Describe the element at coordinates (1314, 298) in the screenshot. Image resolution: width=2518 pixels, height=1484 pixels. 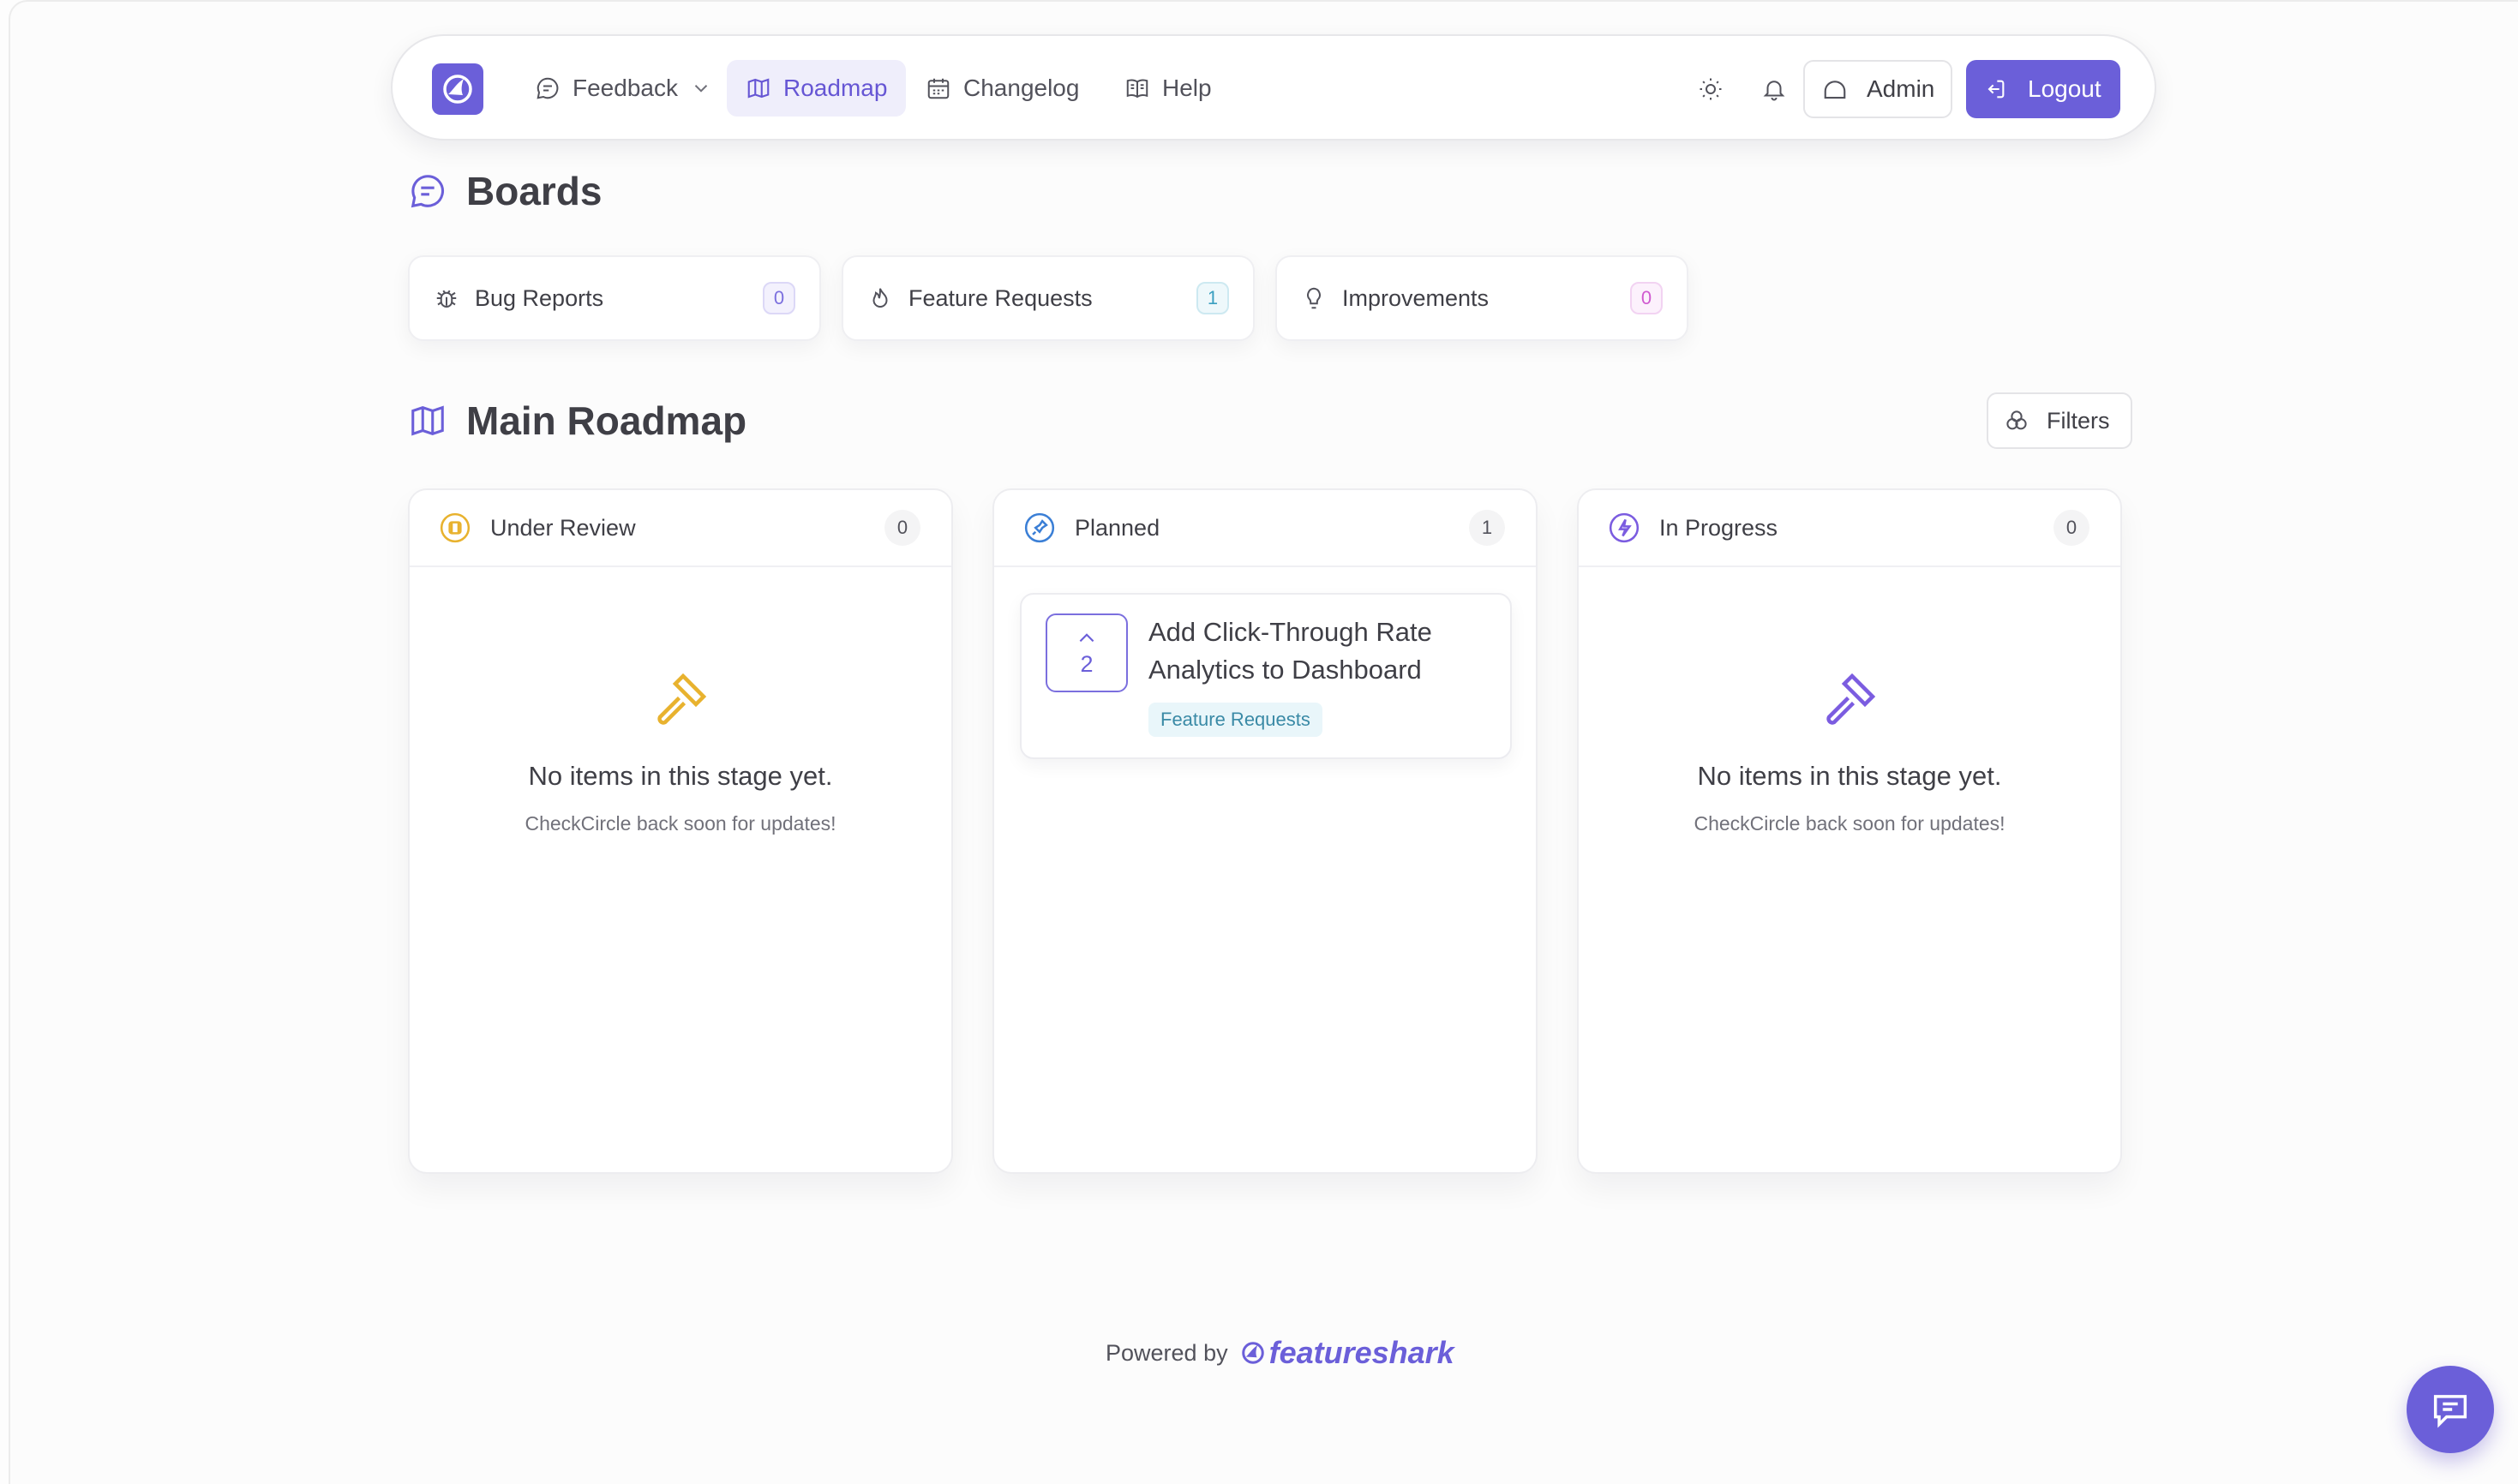
I see `lightbulb-icon` at that location.